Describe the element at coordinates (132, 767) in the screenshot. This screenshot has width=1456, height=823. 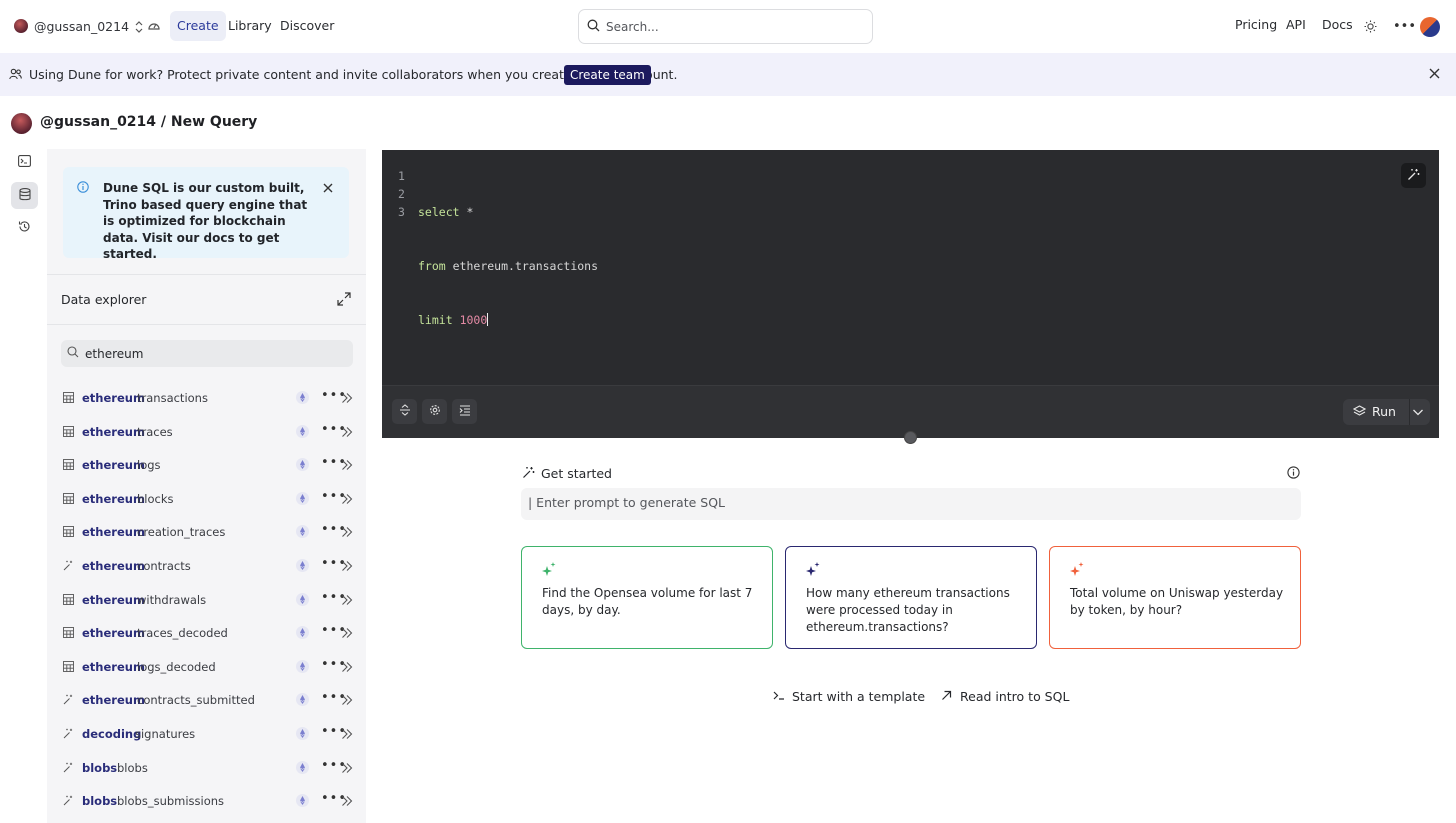
I see `table-name: blobs` at that location.